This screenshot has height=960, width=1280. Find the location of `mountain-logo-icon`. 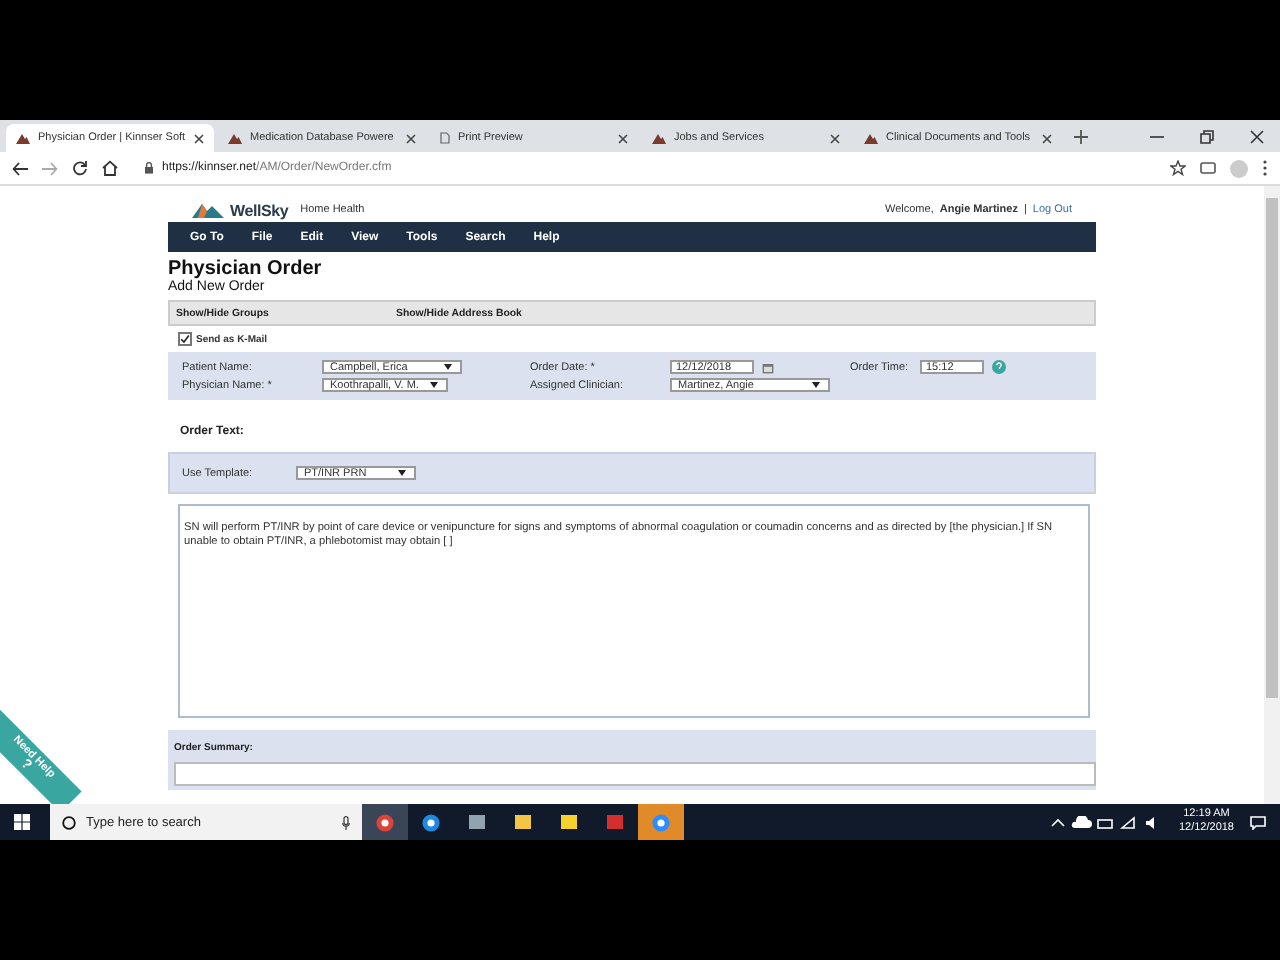

mountain-logo-icon is located at coordinates (208, 210).